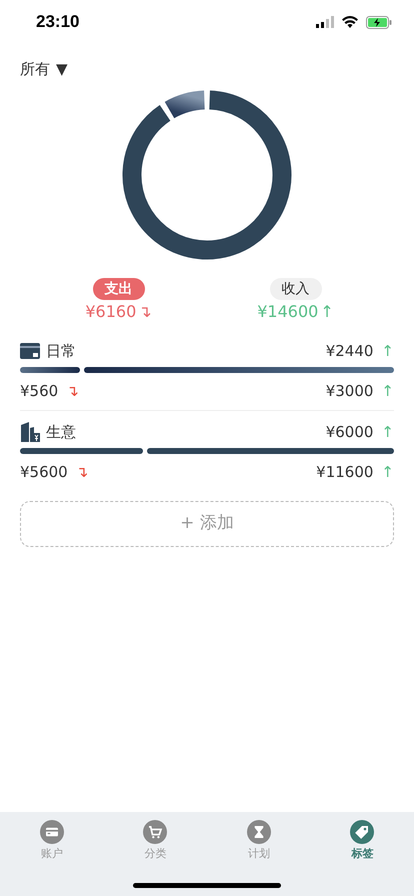  What do you see at coordinates (350, 22) in the screenshot?
I see `wifi-icon` at bounding box center [350, 22].